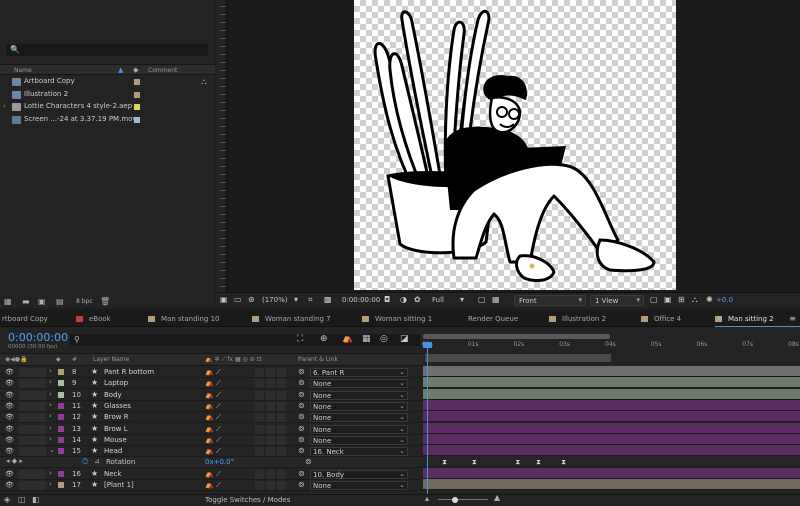 Image resolution: width=800 pixels, height=506 pixels. Describe the element at coordinates (107, 50) in the screenshot. I see `project-search-input: 🔍` at that location.